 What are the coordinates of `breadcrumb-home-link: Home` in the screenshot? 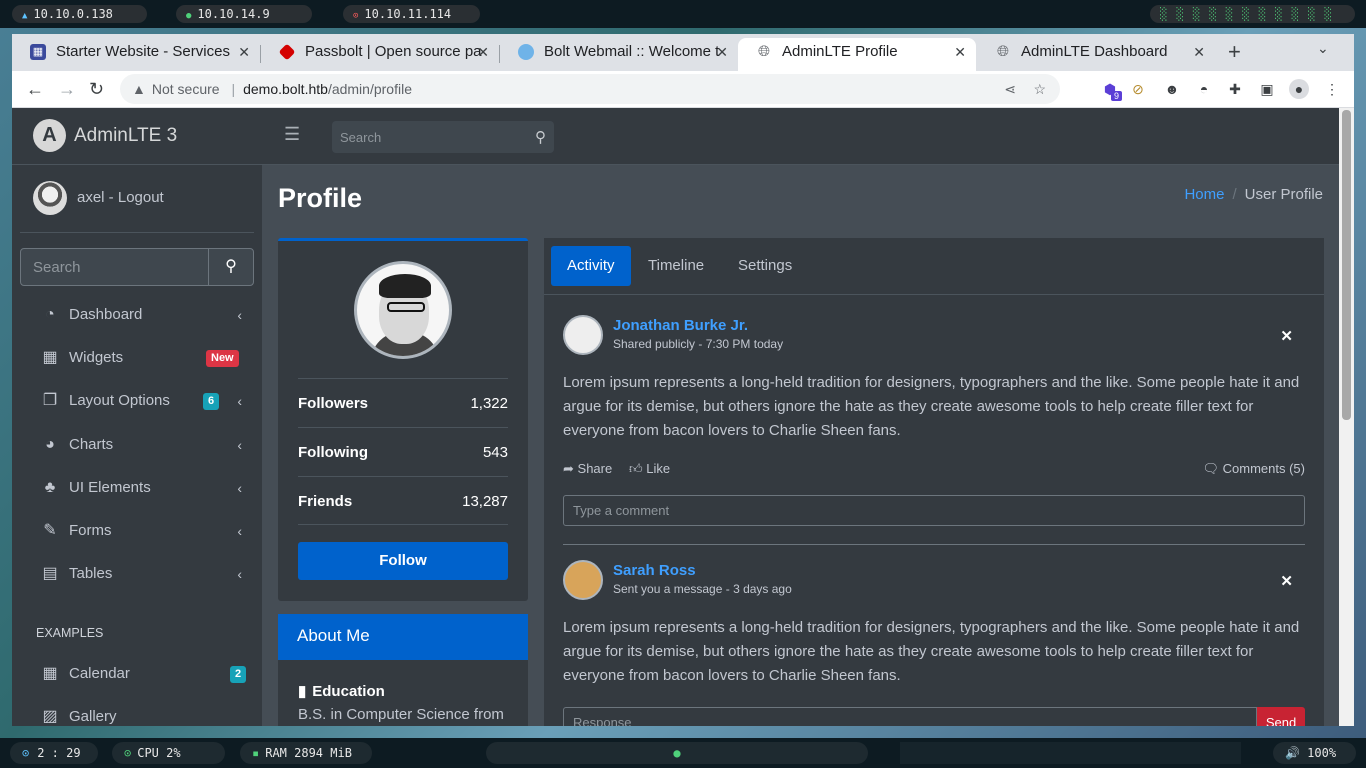 It's located at (1204, 194).